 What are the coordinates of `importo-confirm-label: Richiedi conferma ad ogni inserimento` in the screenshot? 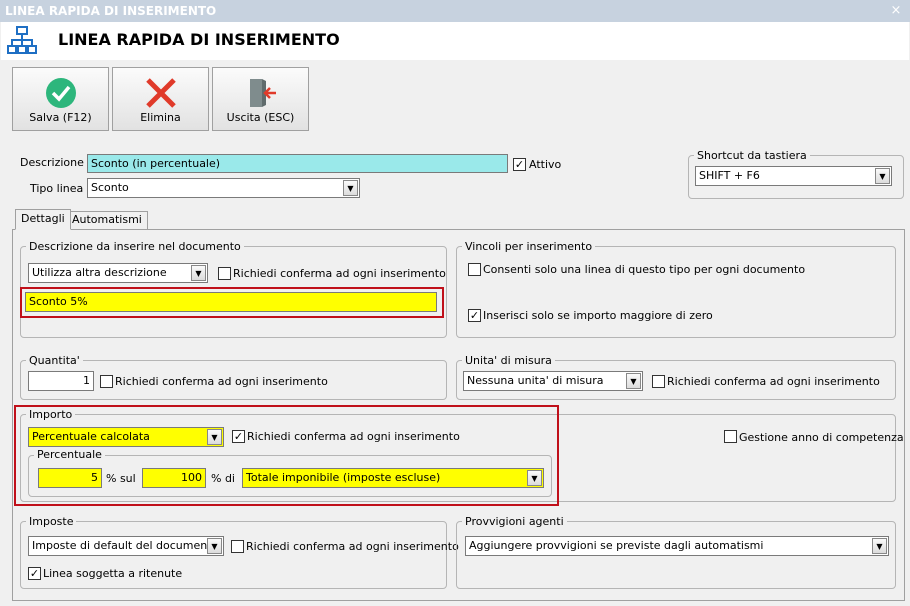 It's located at (353, 436).